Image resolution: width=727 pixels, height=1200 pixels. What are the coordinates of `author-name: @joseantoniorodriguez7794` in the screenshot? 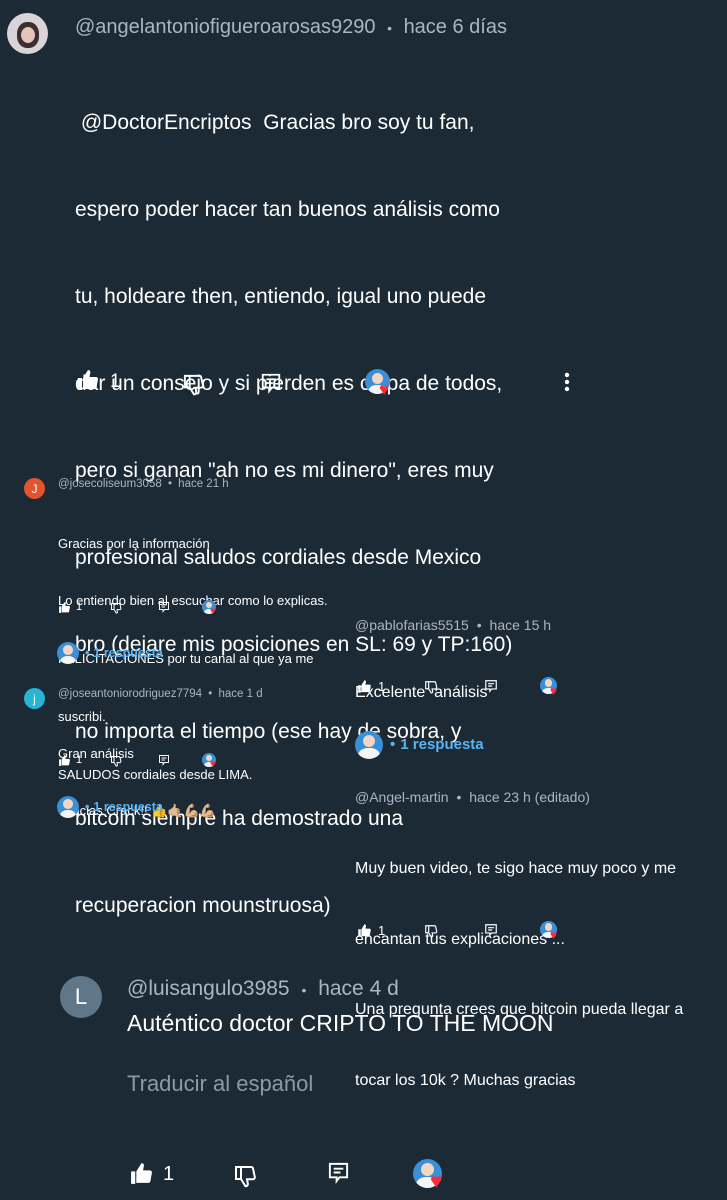 It's located at (130, 694).